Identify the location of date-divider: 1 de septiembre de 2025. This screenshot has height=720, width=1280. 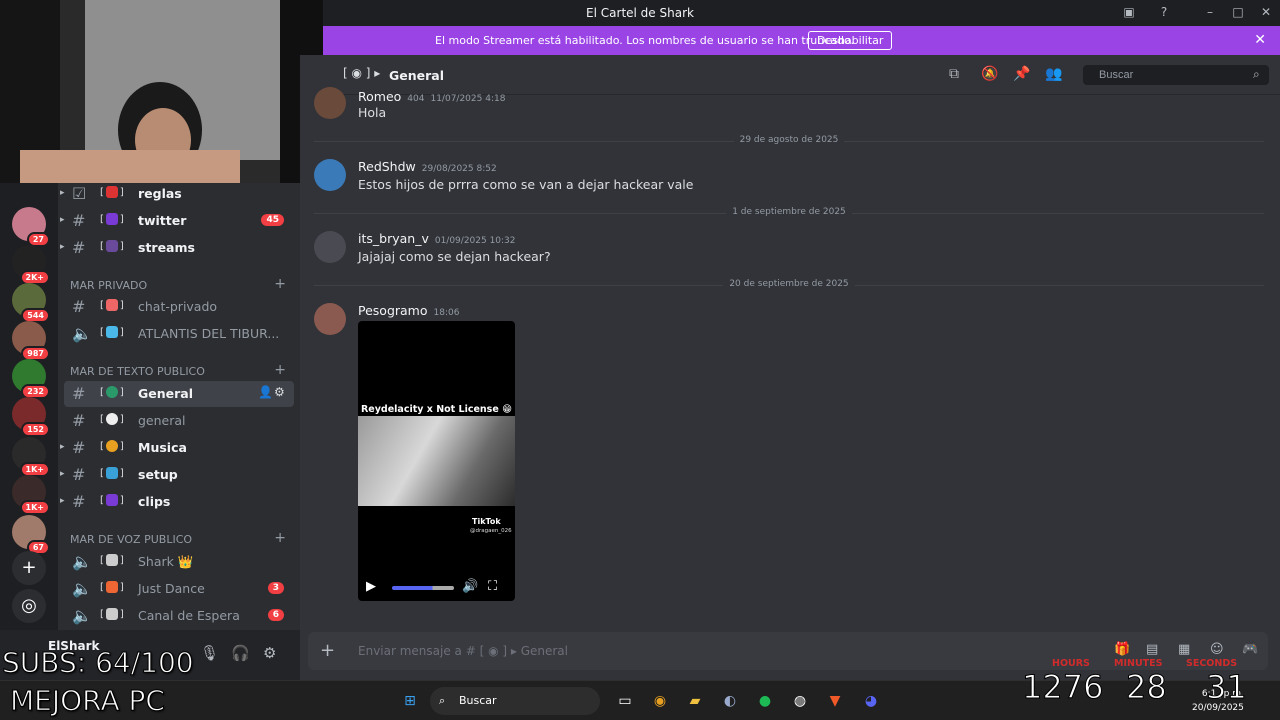
(789, 213).